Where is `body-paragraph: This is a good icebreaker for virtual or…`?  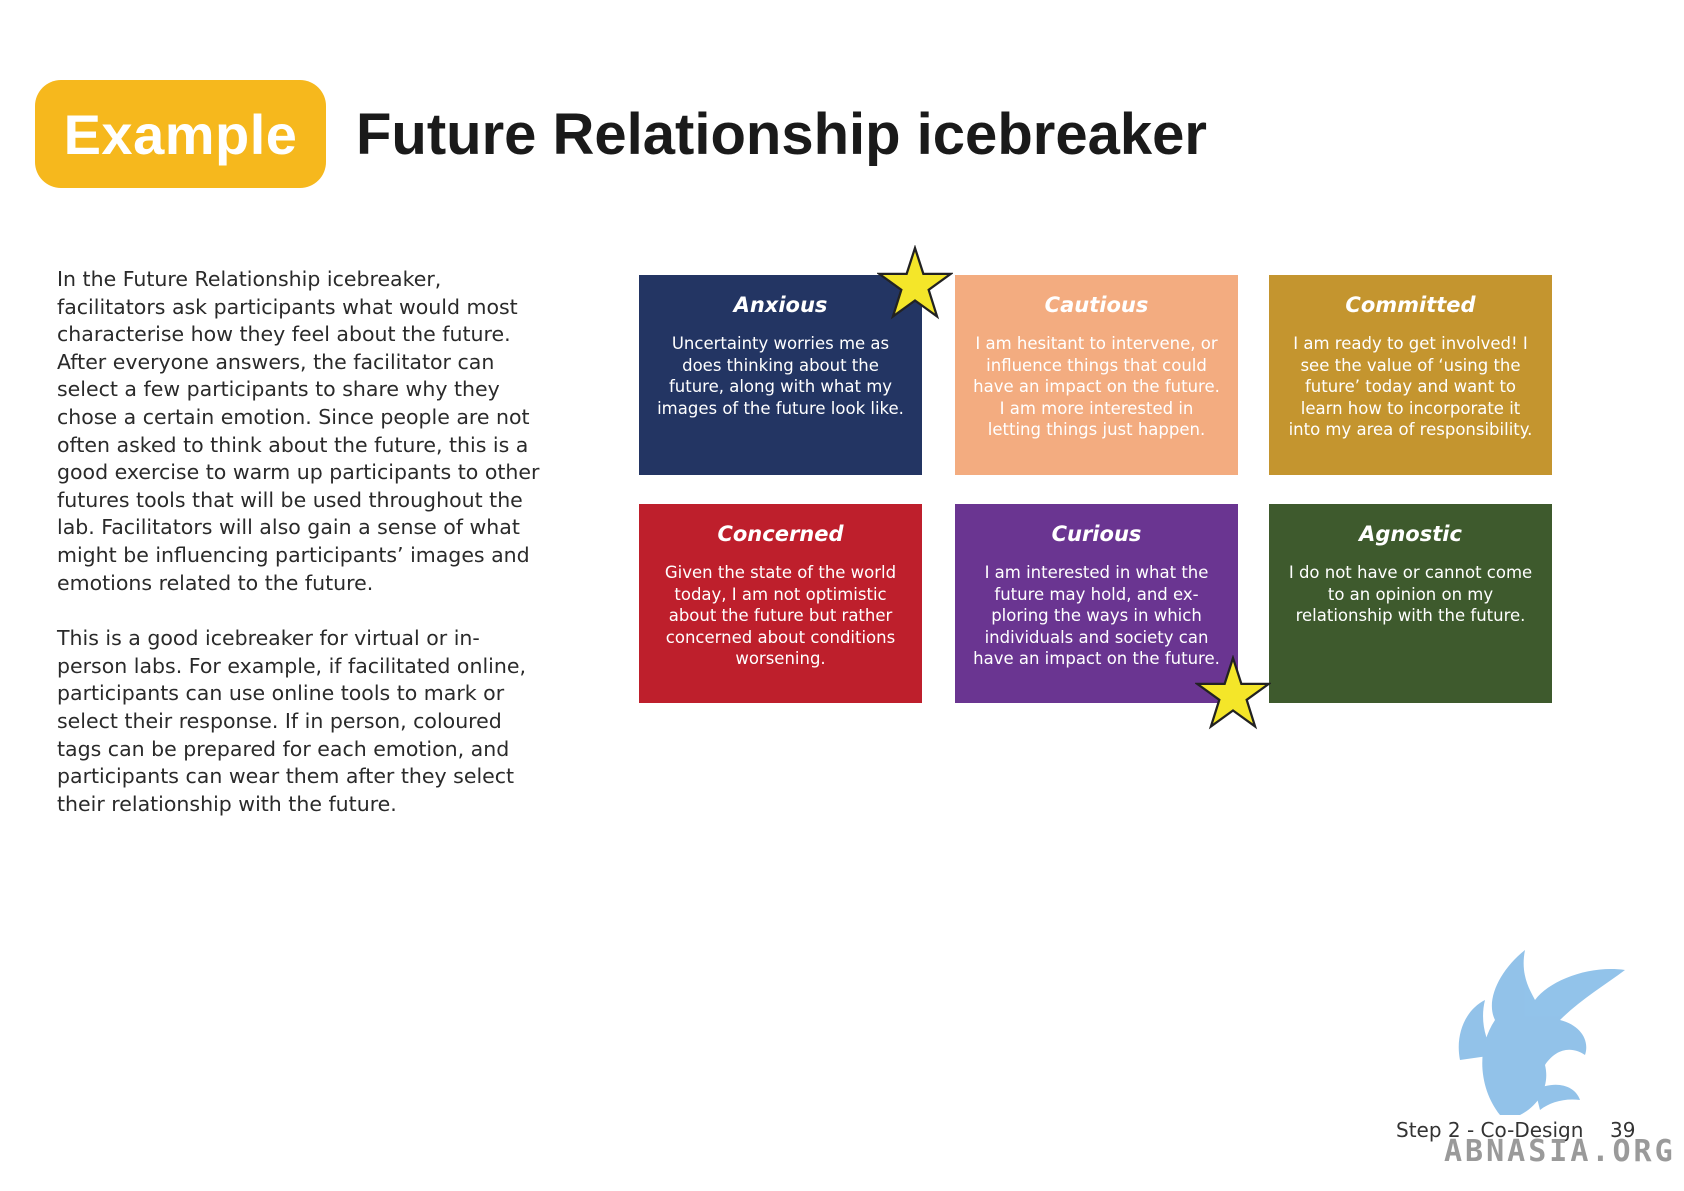
body-paragraph: This is a good icebreaker for virtual or… is located at coordinates (291, 721).